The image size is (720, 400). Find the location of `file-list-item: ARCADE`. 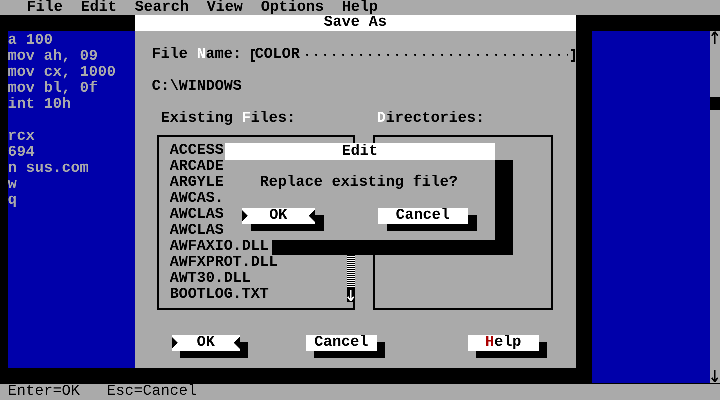

file-list-item: ARCADE is located at coordinates (197, 167).